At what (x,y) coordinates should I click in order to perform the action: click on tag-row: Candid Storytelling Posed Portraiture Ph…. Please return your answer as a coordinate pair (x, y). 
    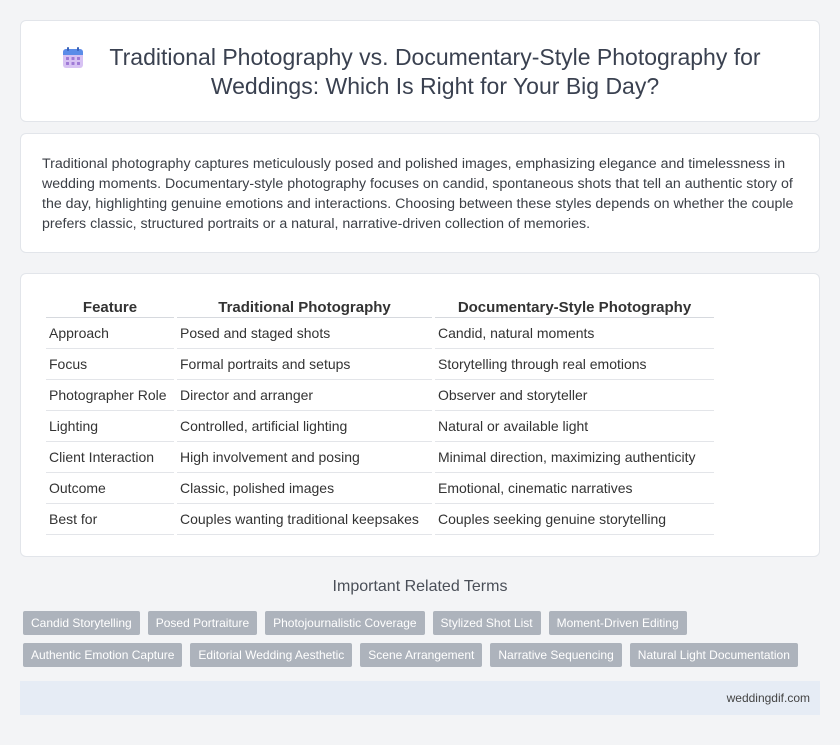
    Looking at the image, I should click on (413, 623).